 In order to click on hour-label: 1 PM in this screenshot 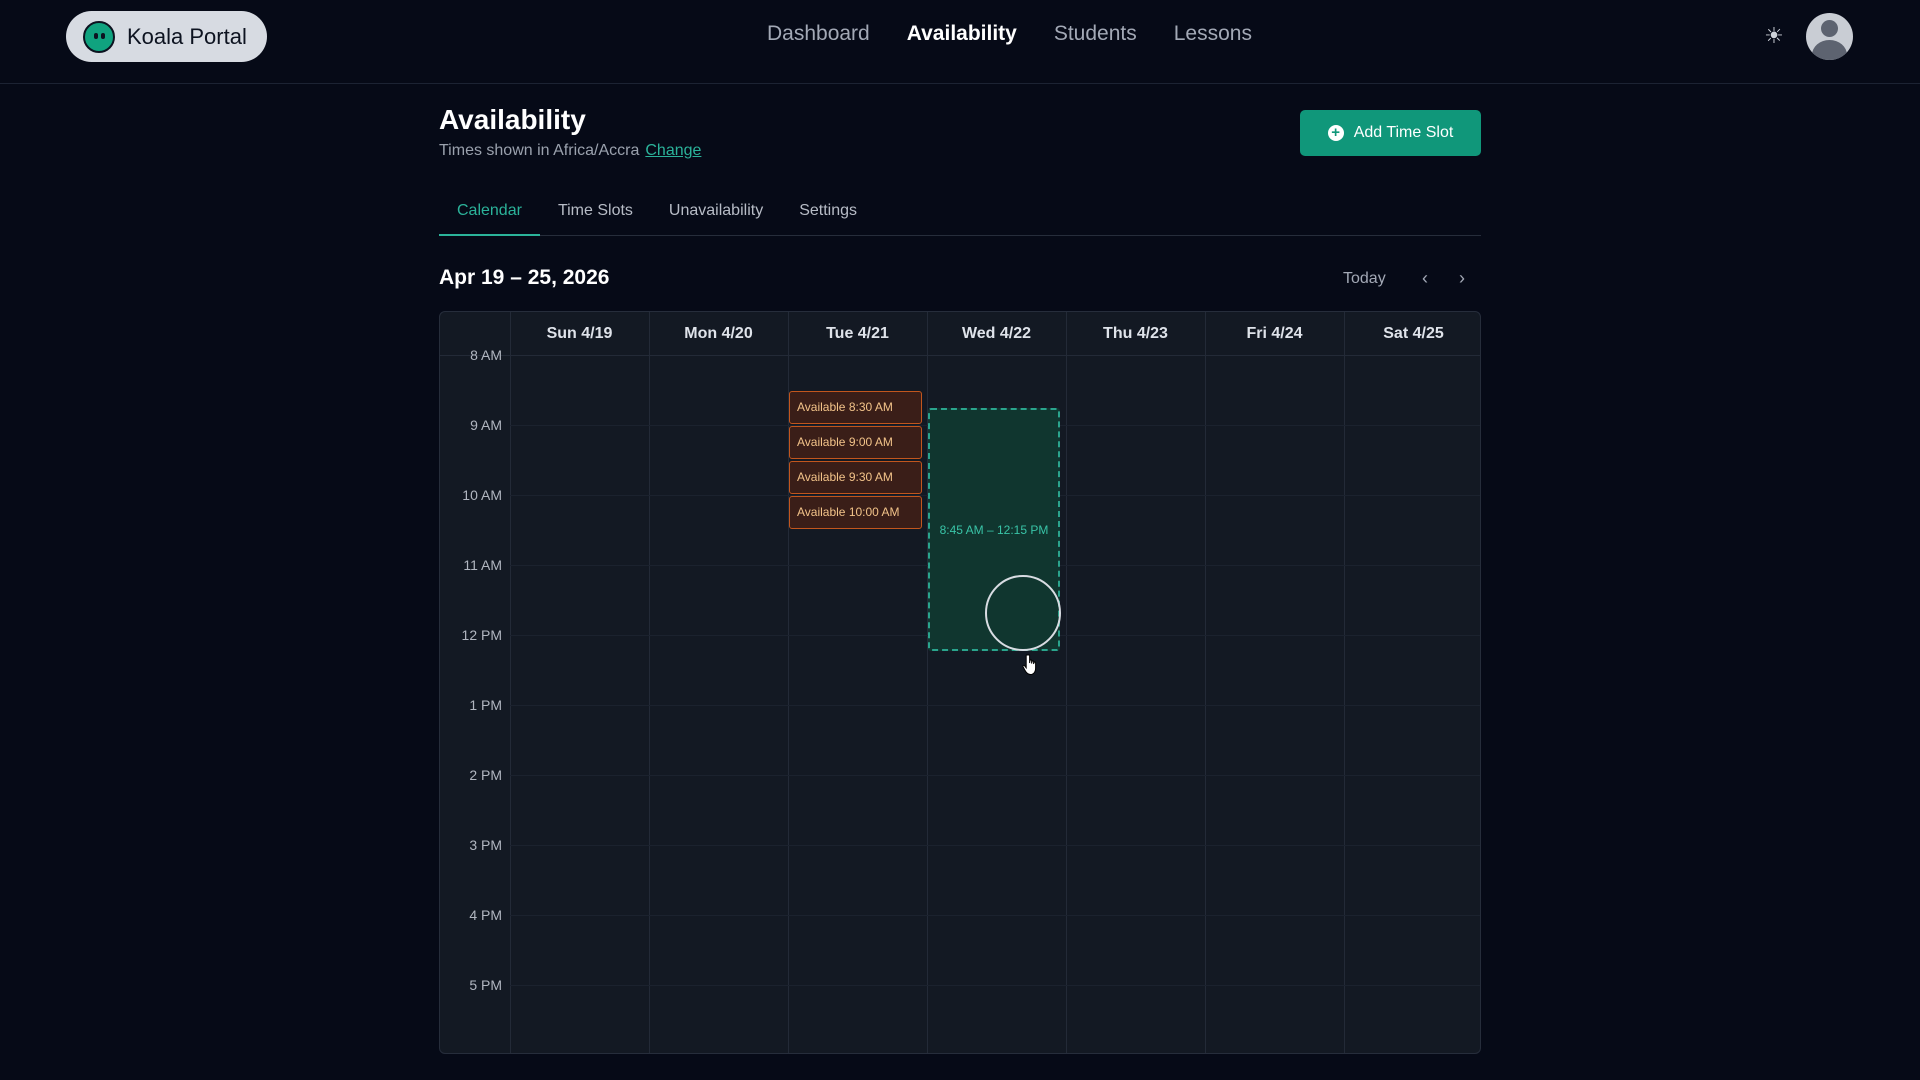, I will do `click(485, 705)`.